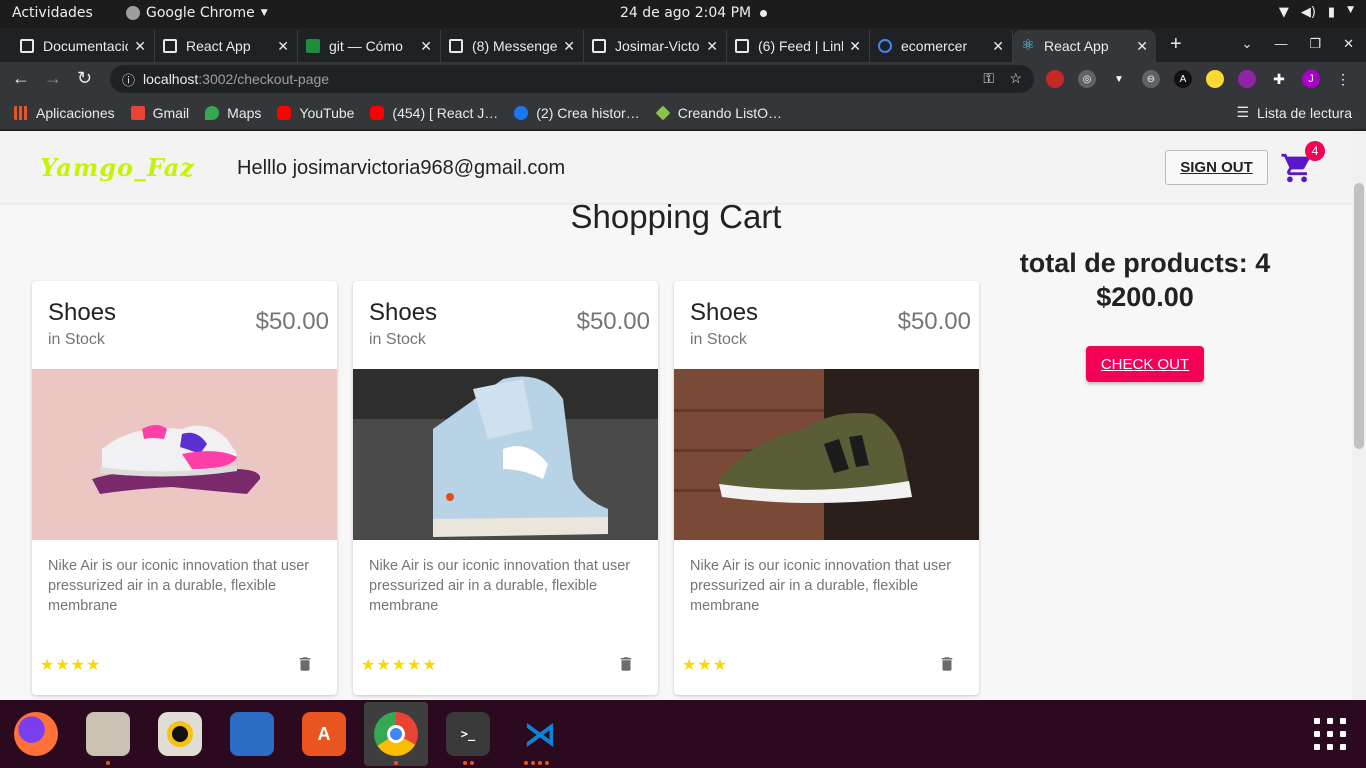 Image resolution: width=1366 pixels, height=768 pixels. I want to click on show-applications-icon, so click(1330, 734).